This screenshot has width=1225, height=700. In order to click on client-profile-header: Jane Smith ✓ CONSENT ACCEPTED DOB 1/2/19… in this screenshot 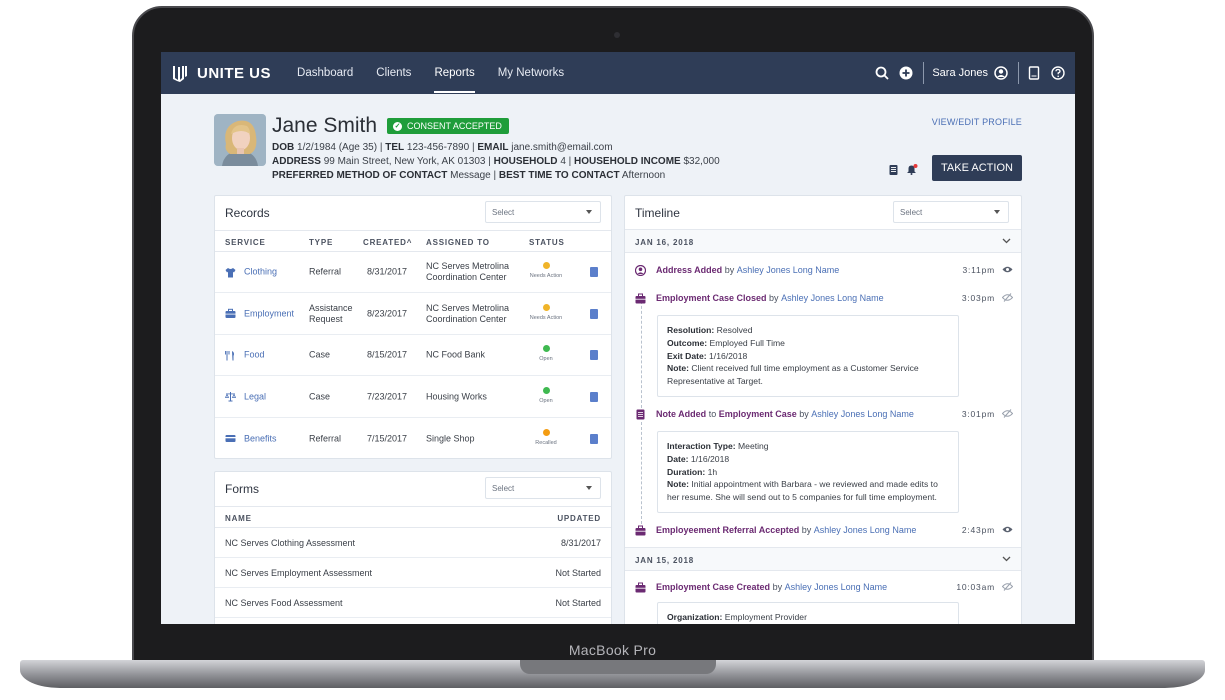, I will do `click(618, 150)`.